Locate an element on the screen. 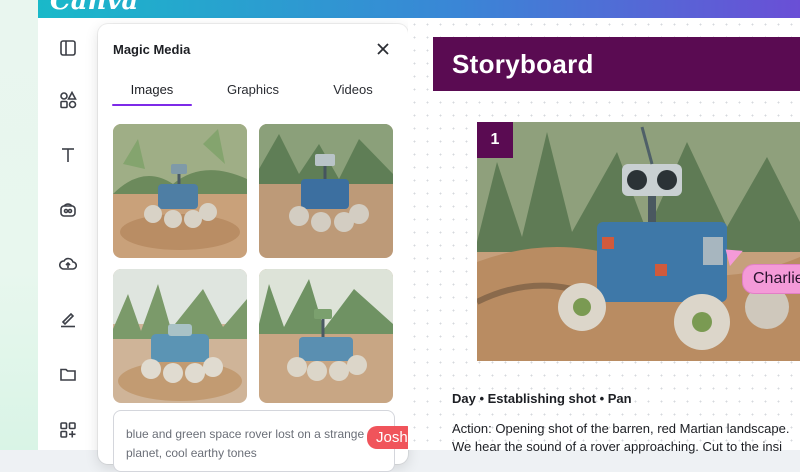 This screenshot has height=472, width=800. draw-icon is located at coordinates (68, 319).